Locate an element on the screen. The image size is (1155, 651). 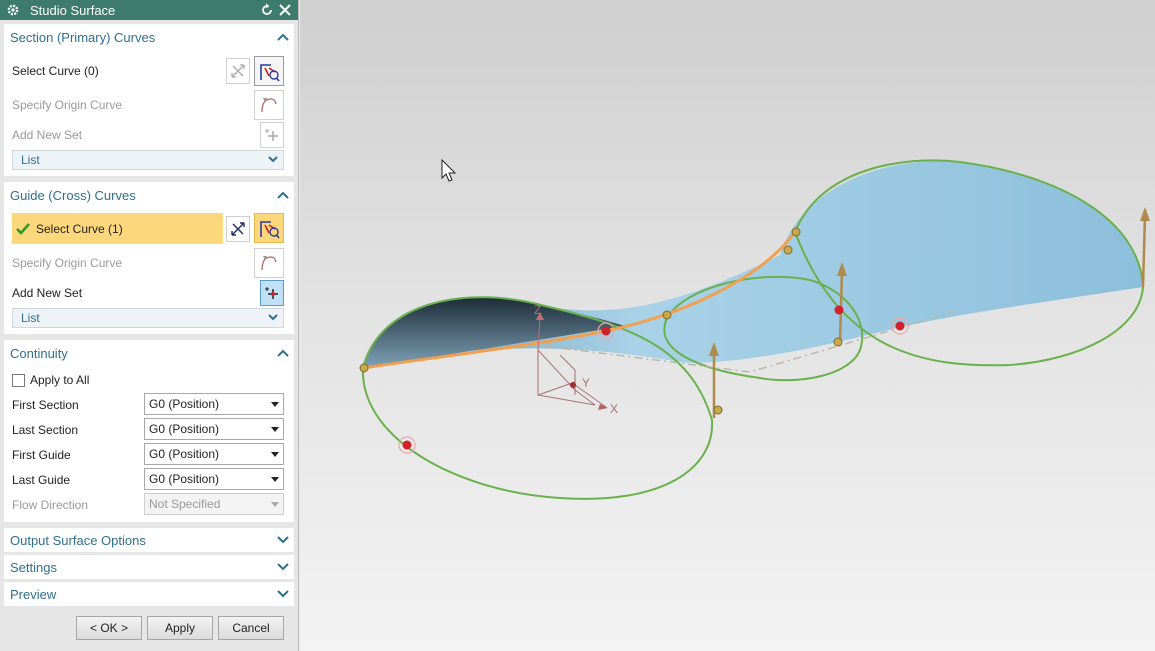
first-section-label: First Section is located at coordinates (45, 405).